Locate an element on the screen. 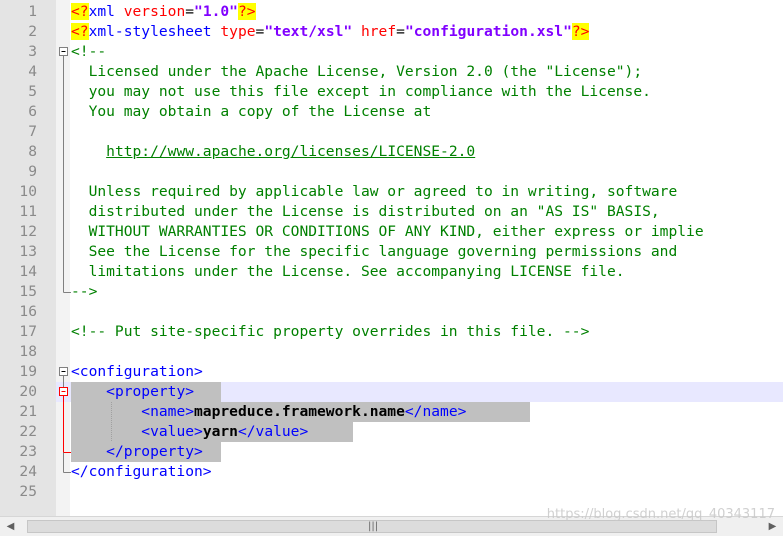  watermark: https://blog.csdn.net/qq_40343117 is located at coordinates (660, 514).